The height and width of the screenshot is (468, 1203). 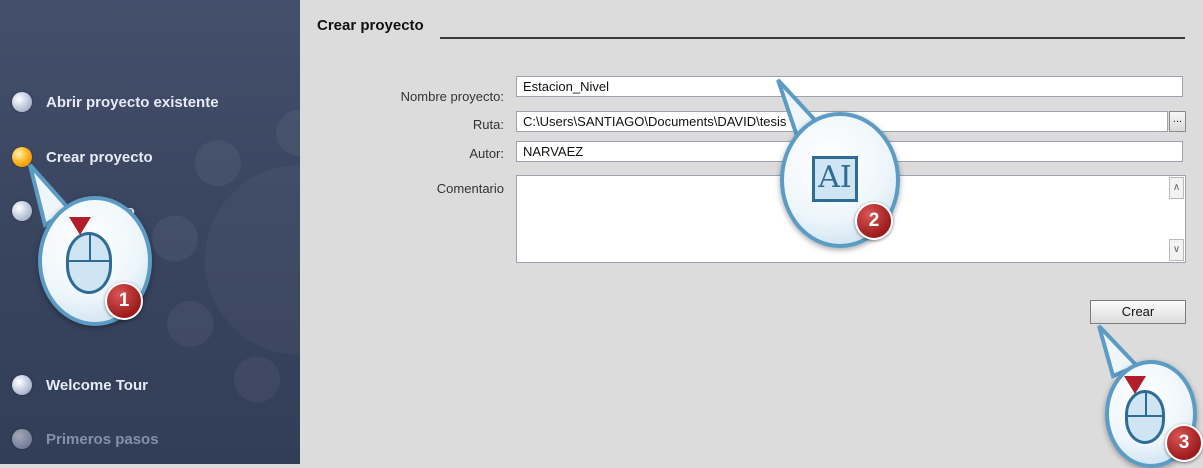 What do you see at coordinates (1176, 188) in the screenshot?
I see `scroll-up-icon: ∧` at bounding box center [1176, 188].